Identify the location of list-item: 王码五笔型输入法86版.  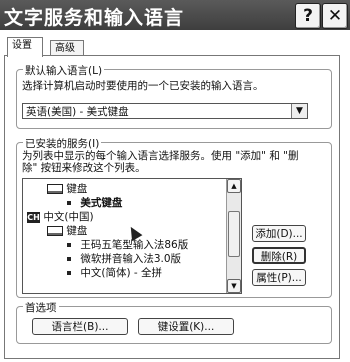
(127, 245).